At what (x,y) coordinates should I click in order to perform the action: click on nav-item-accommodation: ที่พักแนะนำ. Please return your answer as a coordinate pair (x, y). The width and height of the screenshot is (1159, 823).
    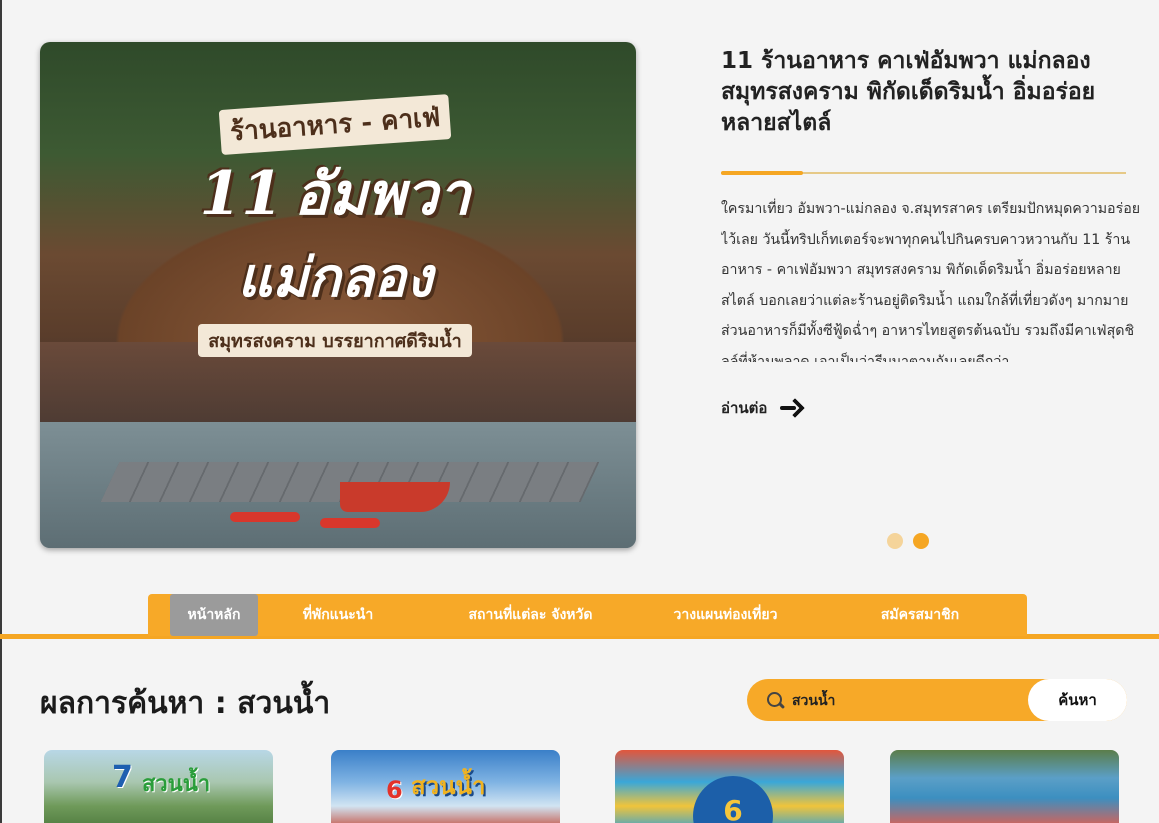
    Looking at the image, I should click on (338, 615).